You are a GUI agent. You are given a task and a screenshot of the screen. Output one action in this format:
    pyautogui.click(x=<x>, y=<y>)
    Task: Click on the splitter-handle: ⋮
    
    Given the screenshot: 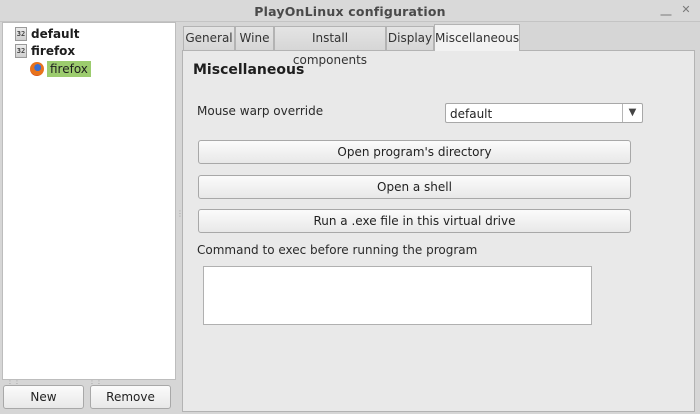 What is the action you would take?
    pyautogui.click(x=180, y=214)
    